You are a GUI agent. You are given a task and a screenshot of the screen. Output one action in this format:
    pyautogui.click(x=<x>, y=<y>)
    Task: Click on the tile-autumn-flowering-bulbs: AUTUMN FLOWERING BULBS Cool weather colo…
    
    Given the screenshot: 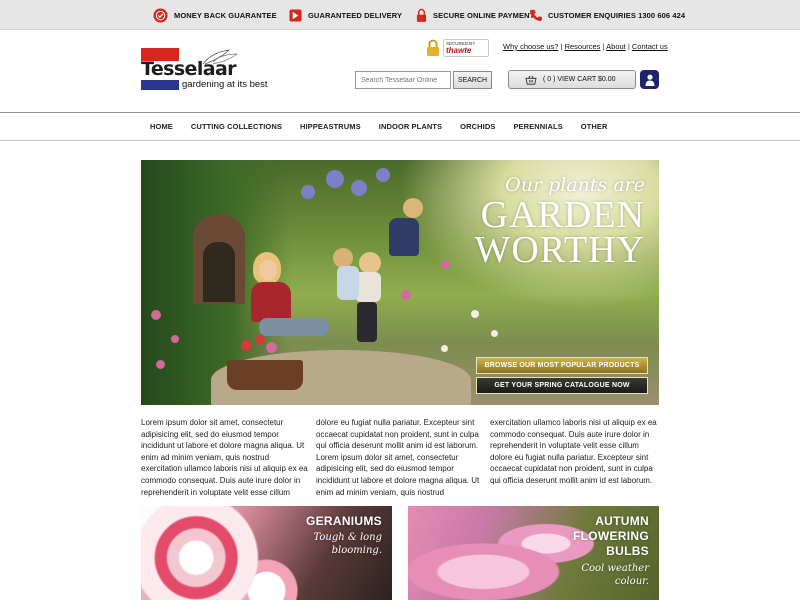 What is the action you would take?
    pyautogui.click(x=533, y=553)
    